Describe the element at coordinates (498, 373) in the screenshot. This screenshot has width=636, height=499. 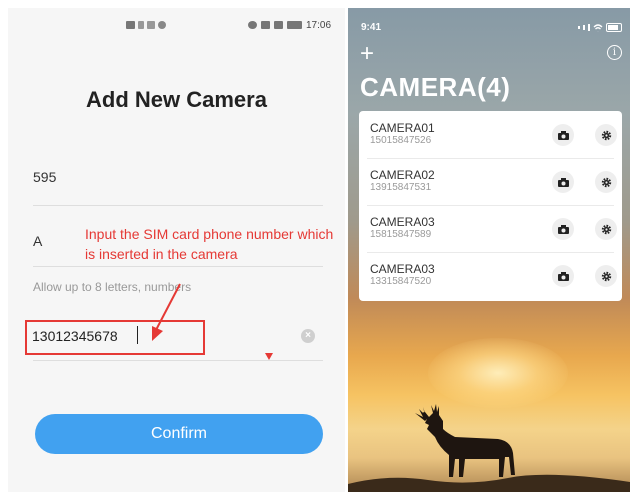
I see `sunset-glow` at that location.